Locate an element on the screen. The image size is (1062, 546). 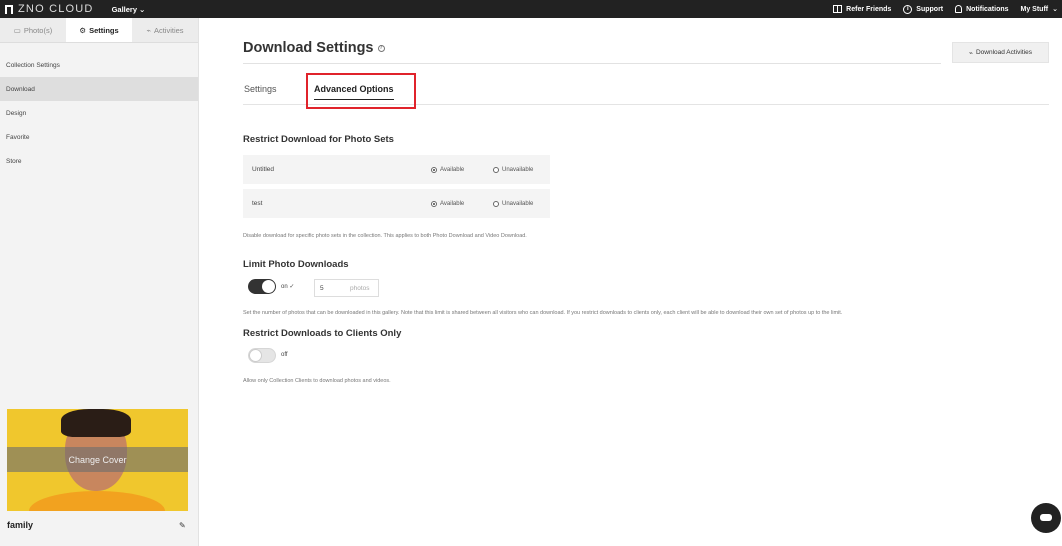
title-divider is located at coordinates (592, 63).